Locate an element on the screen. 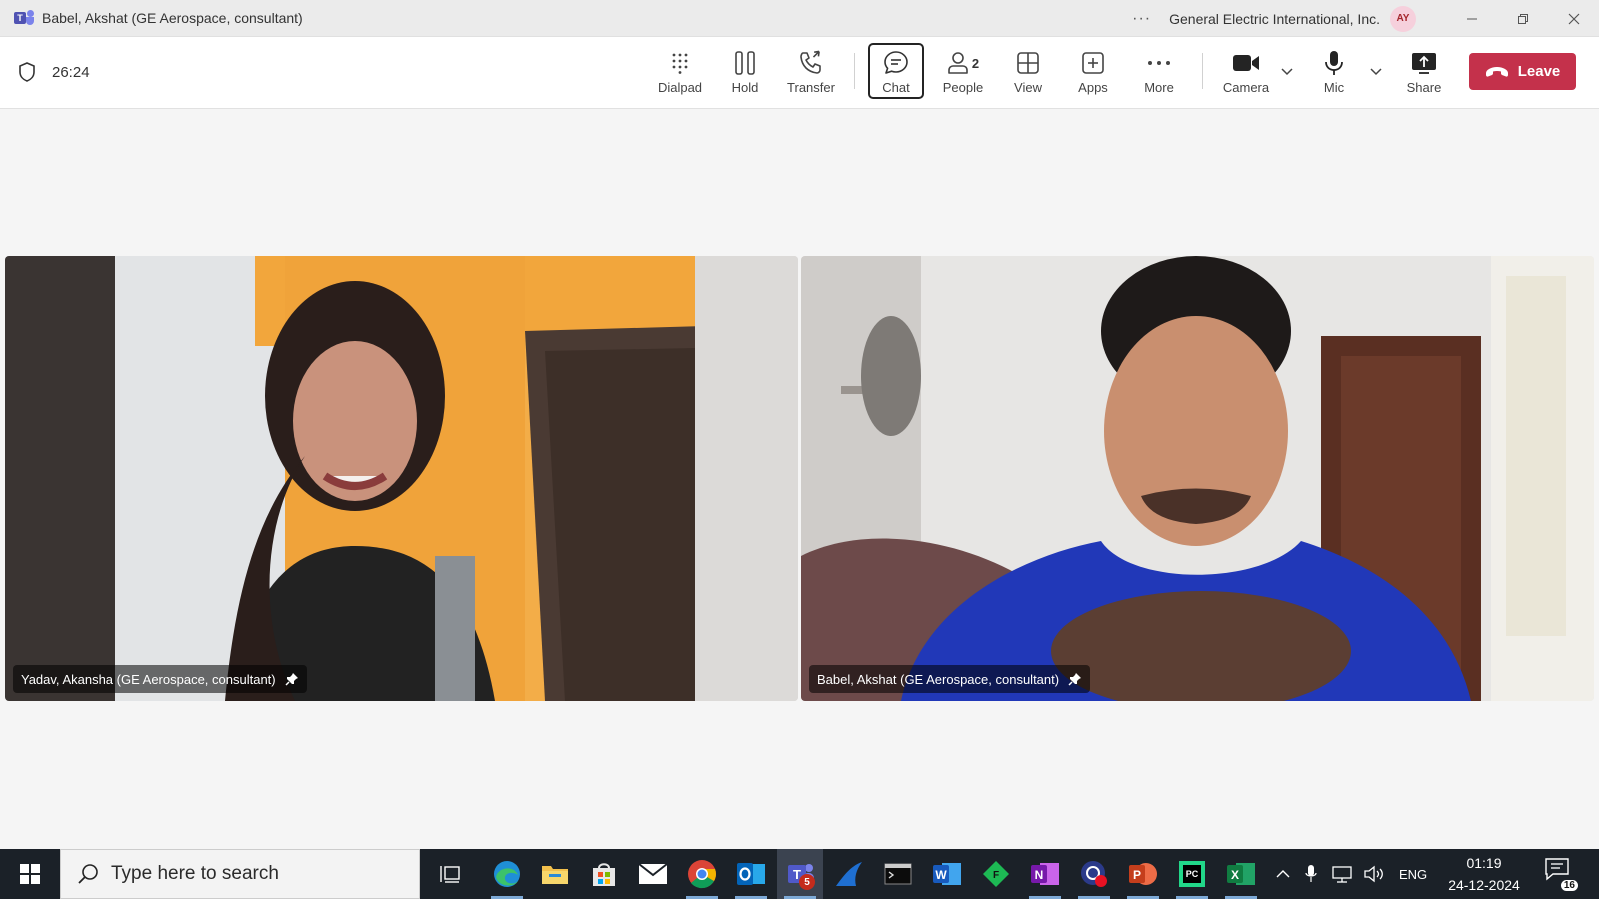  meeting-timer: 26:24 is located at coordinates (71, 72).